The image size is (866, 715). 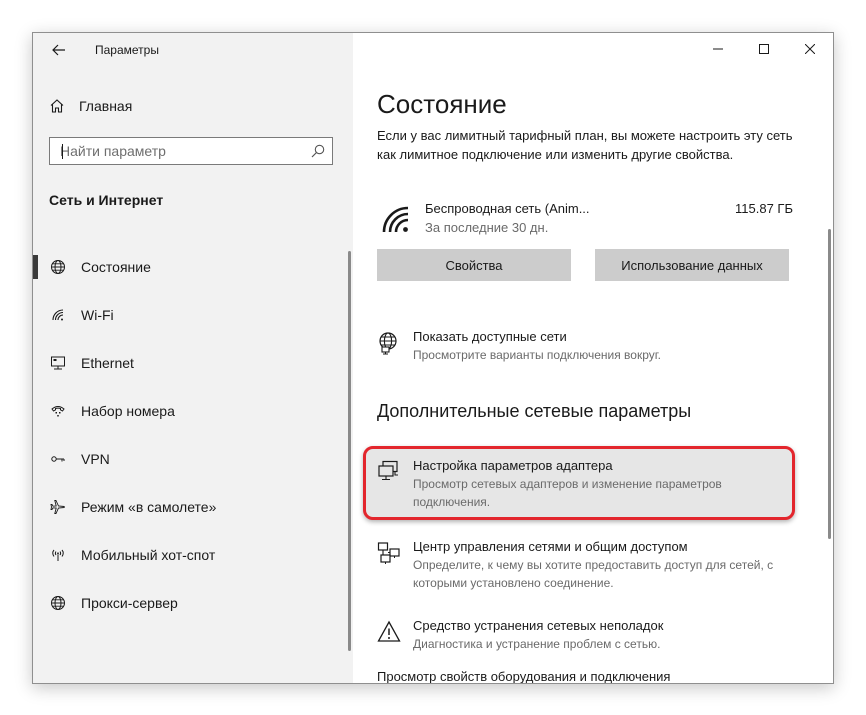 I want to click on sidebar-item-hotspot: Мобильный хот-спот, so click(x=193, y=555).